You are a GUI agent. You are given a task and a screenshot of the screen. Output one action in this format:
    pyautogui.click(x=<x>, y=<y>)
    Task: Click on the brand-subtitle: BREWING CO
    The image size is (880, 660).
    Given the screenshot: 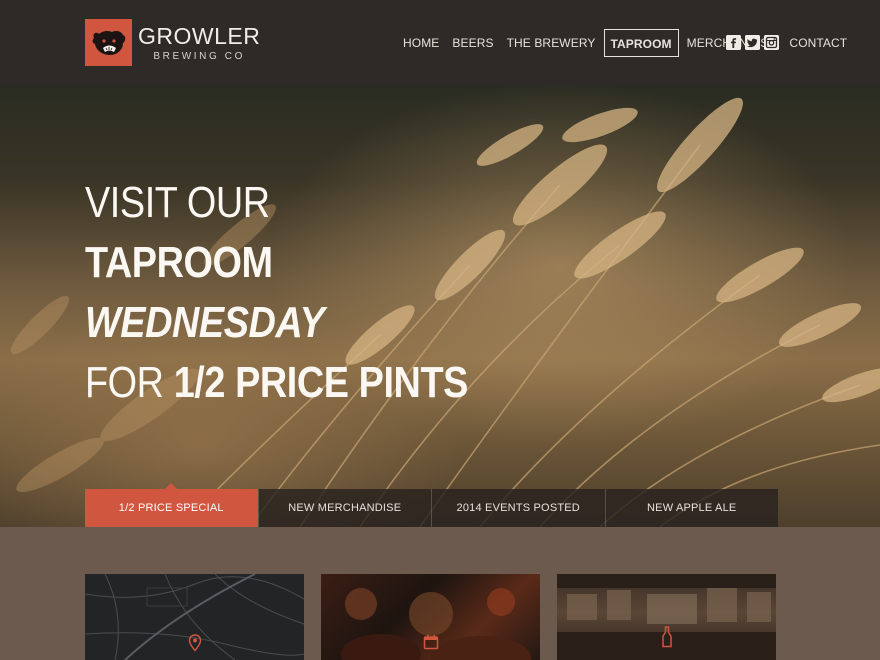 What is the action you would take?
    pyautogui.click(x=199, y=56)
    